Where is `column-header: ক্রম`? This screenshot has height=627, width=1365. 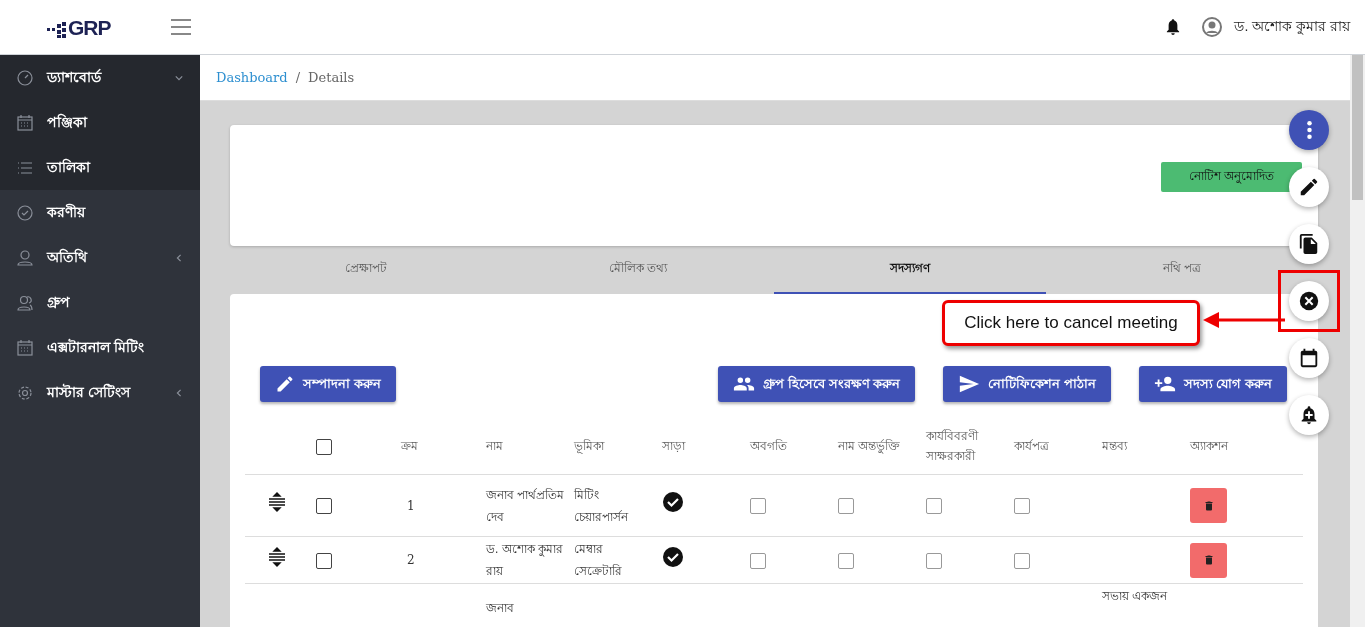
column-header: ক্রম is located at coordinates (409, 446).